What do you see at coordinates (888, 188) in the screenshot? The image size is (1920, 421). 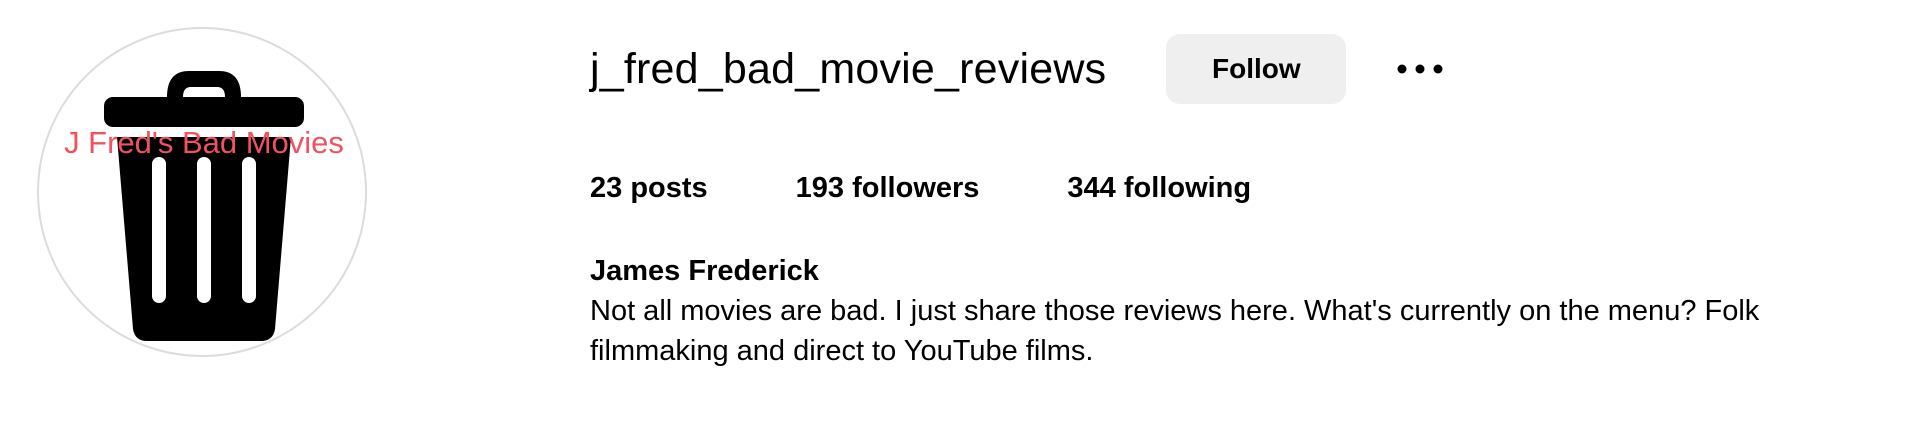 I see `followers-count: 193 followers` at bounding box center [888, 188].